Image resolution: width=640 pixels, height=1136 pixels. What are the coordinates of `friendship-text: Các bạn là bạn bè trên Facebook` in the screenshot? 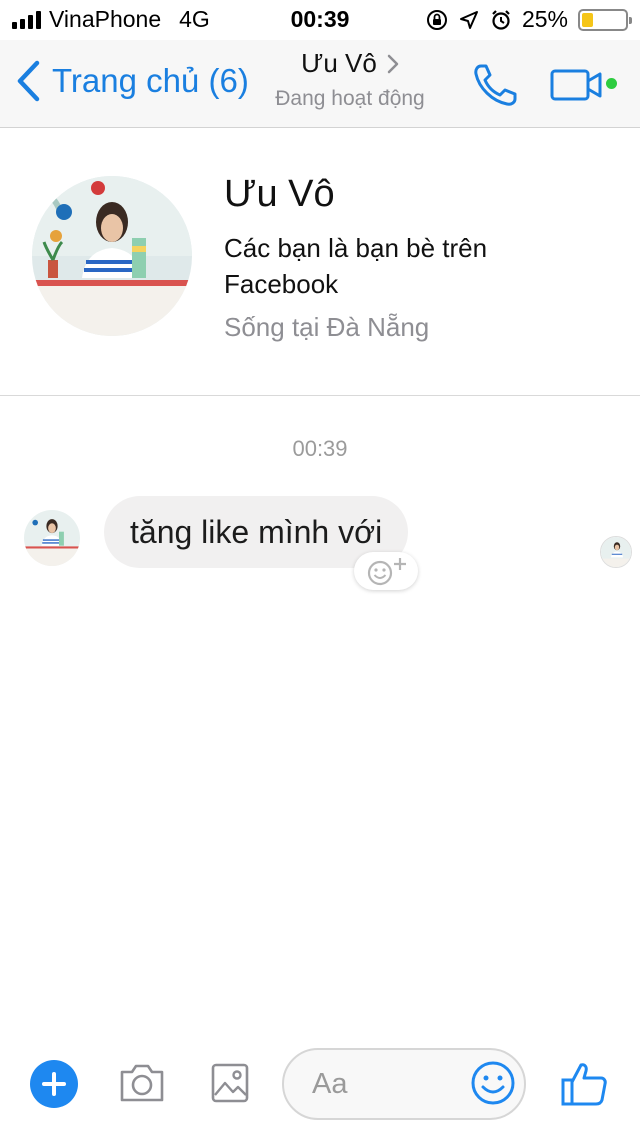 It's located at (356, 266).